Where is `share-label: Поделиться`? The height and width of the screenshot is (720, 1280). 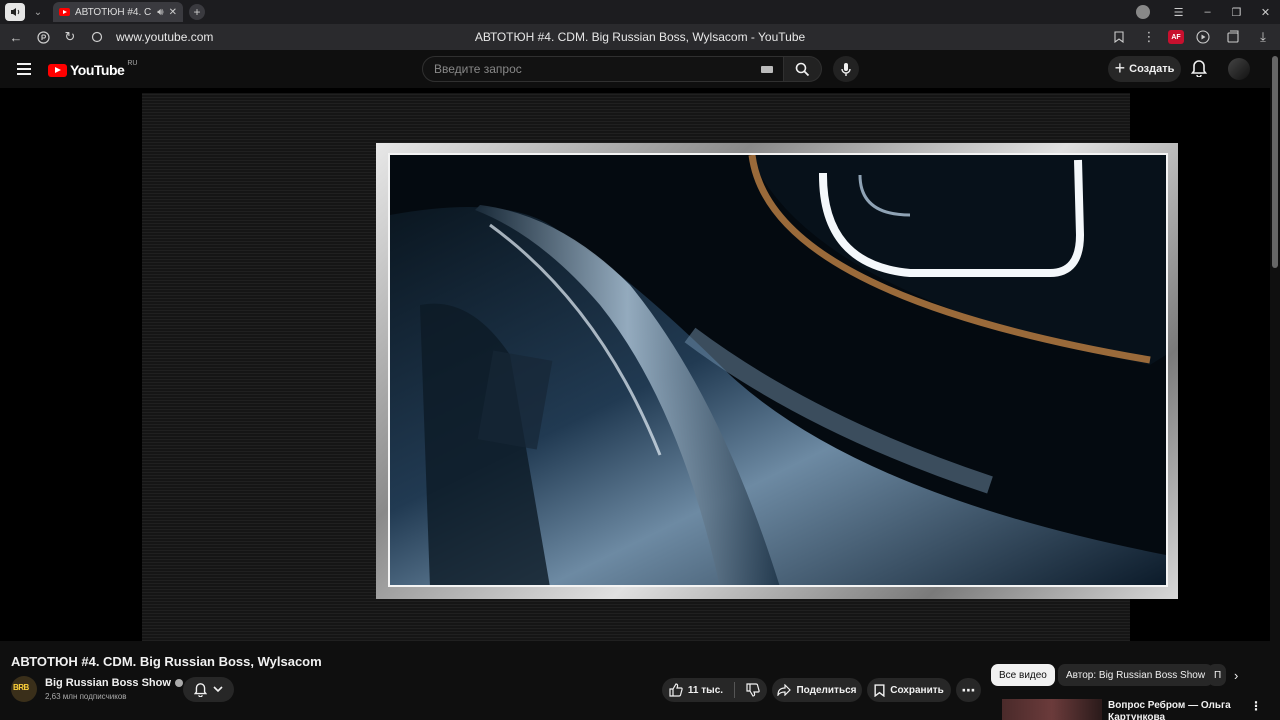
share-label: Поделиться is located at coordinates (826, 690).